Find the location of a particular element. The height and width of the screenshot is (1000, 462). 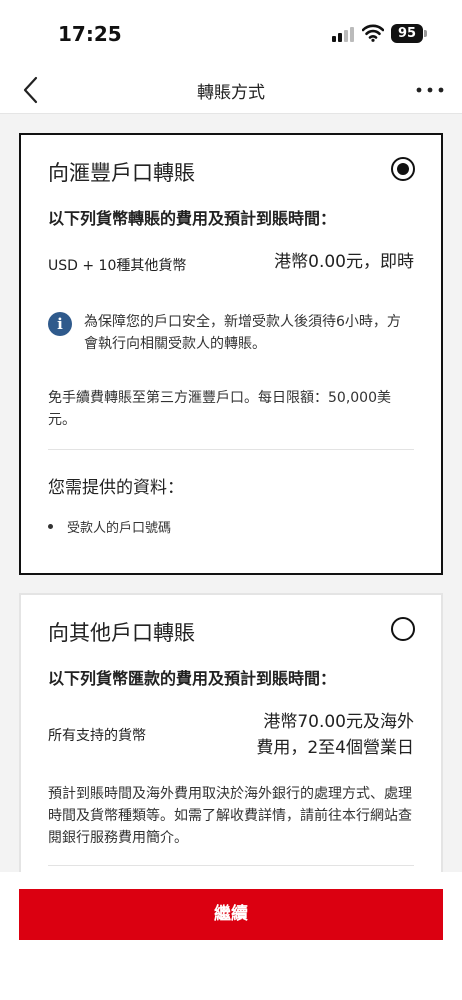

required-info-heading: 您需提供的資料： is located at coordinates (116, 488).